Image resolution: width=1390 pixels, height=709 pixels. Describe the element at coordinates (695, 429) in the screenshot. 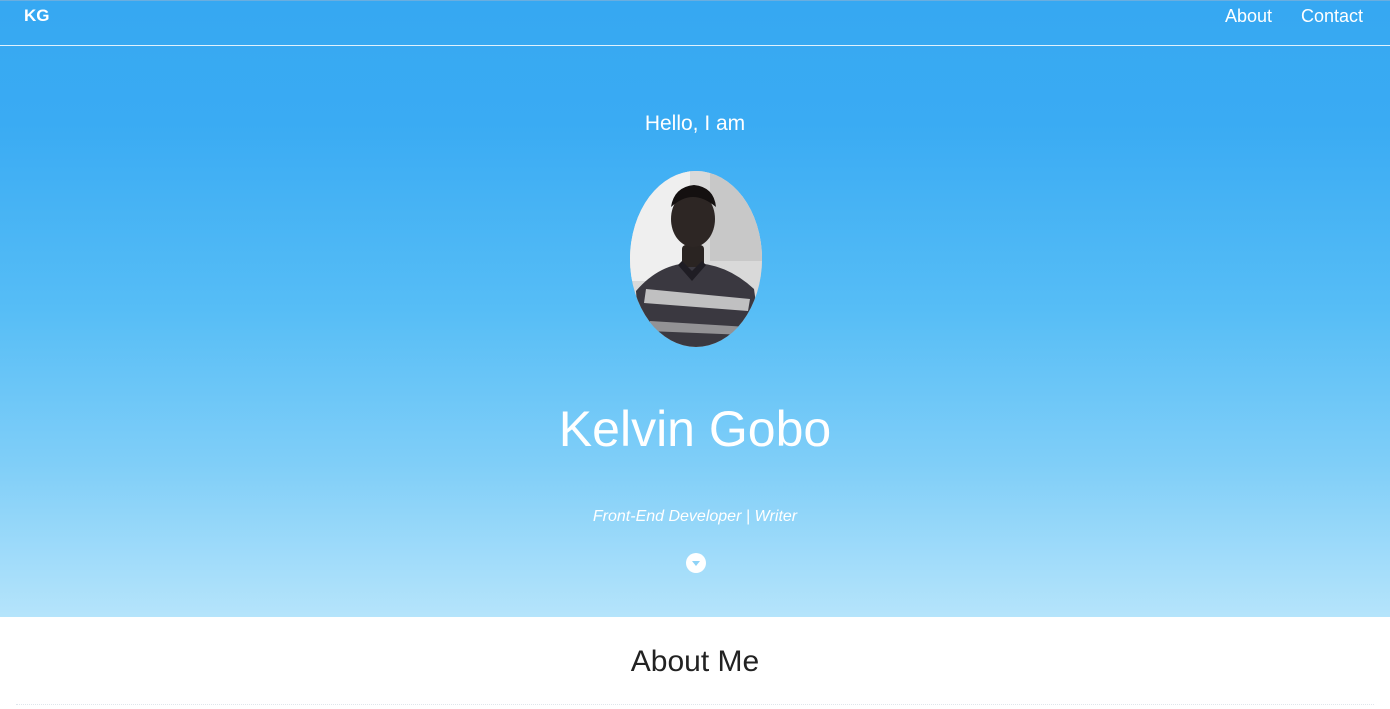

I see `hero-name: Kelvin Gobo` at that location.